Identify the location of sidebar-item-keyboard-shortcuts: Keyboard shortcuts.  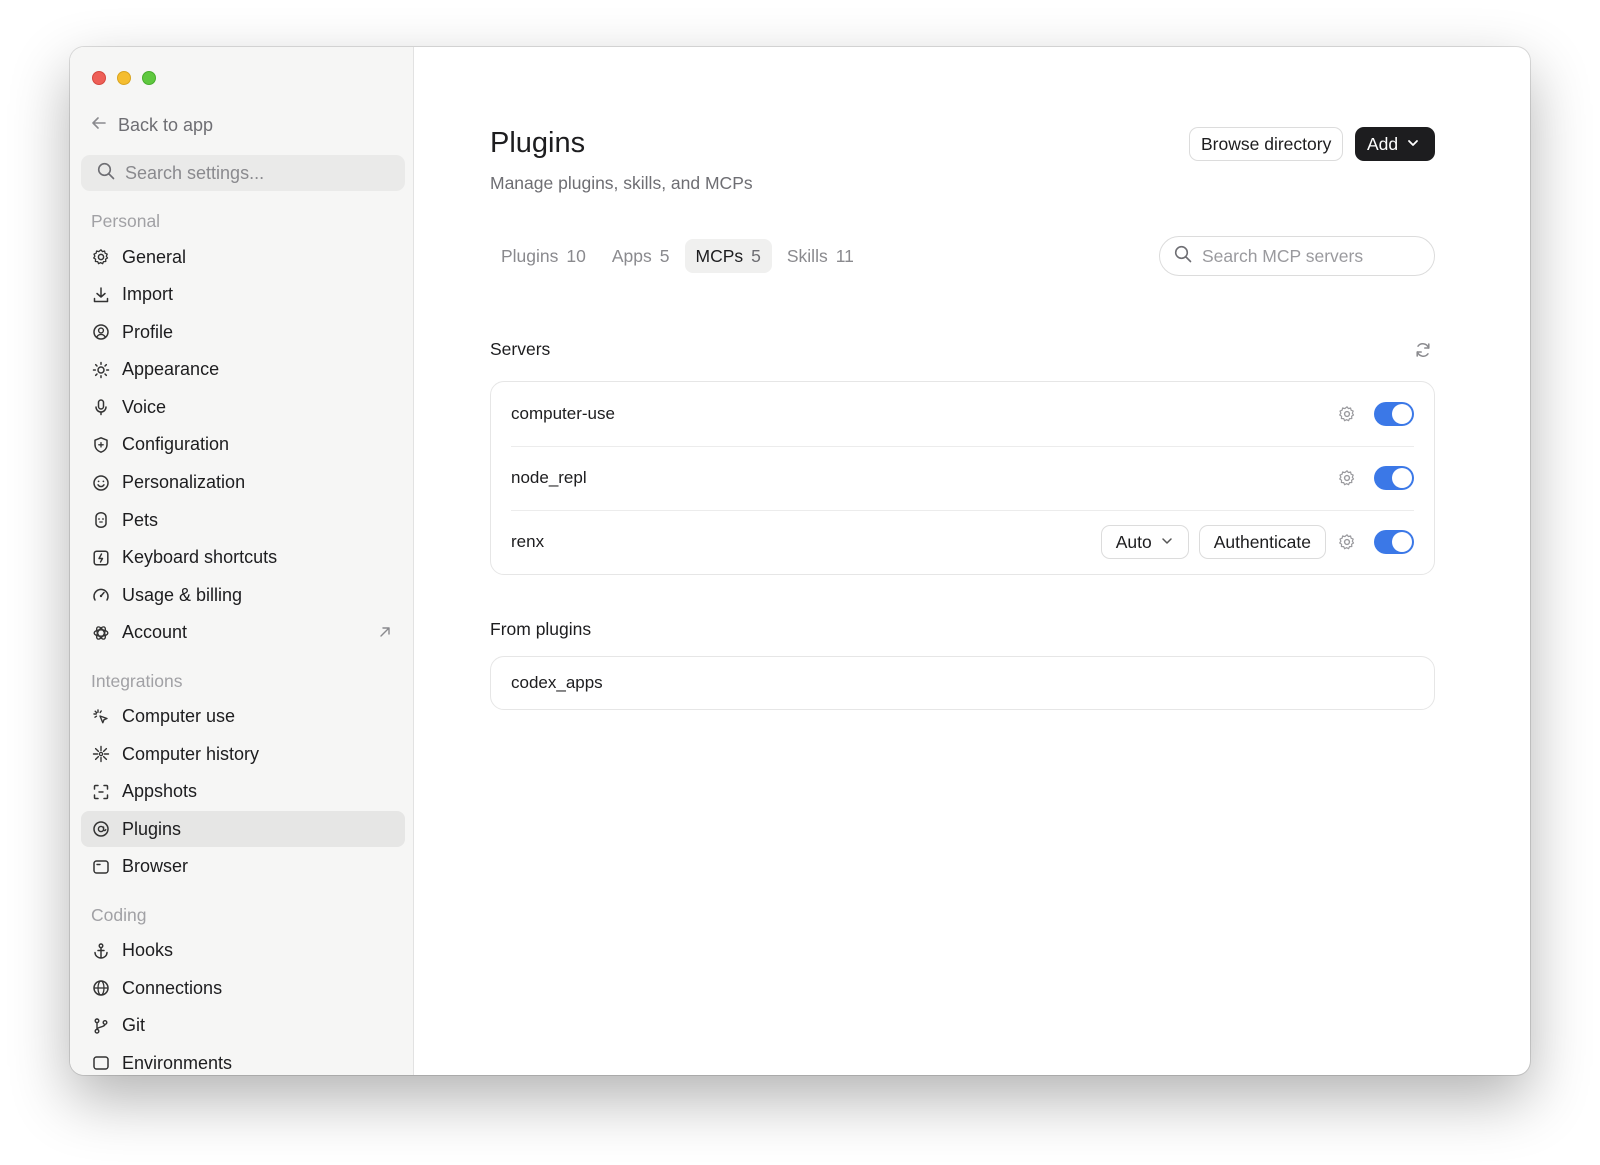
(243, 558).